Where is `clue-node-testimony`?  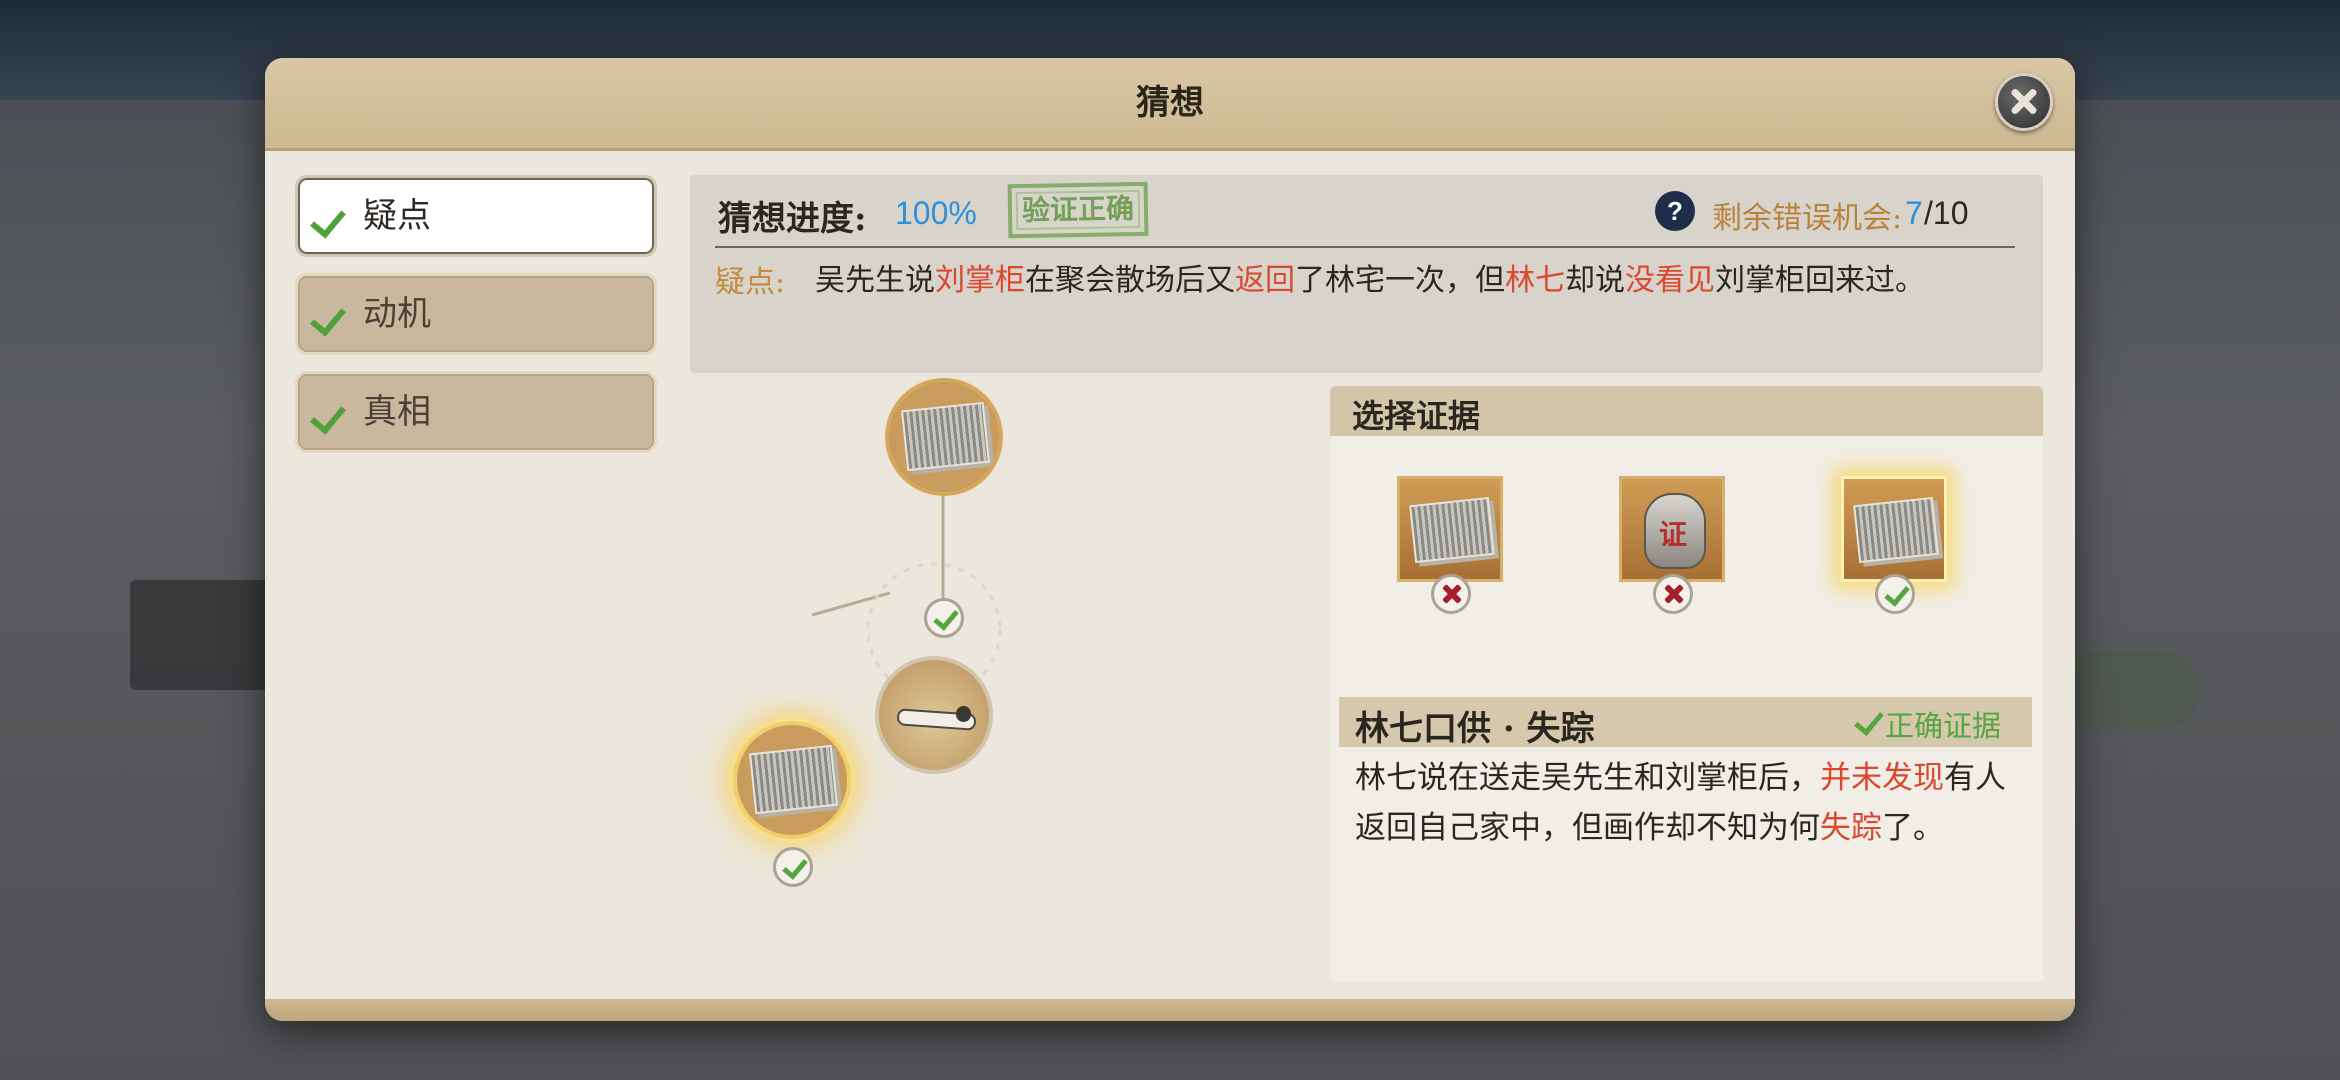 clue-node-testimony is located at coordinates (944, 437).